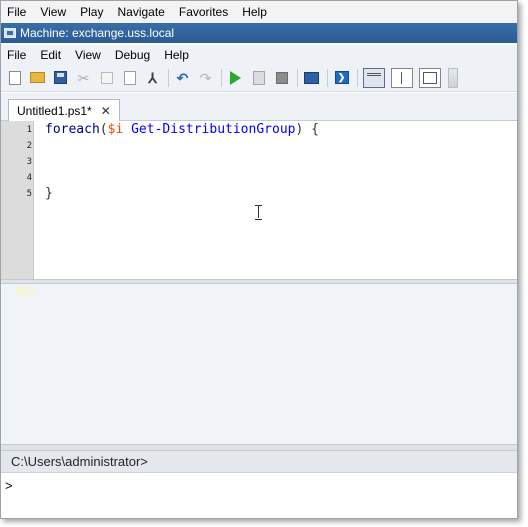 The image size is (528, 527). I want to click on machine-icon, so click(10, 33).